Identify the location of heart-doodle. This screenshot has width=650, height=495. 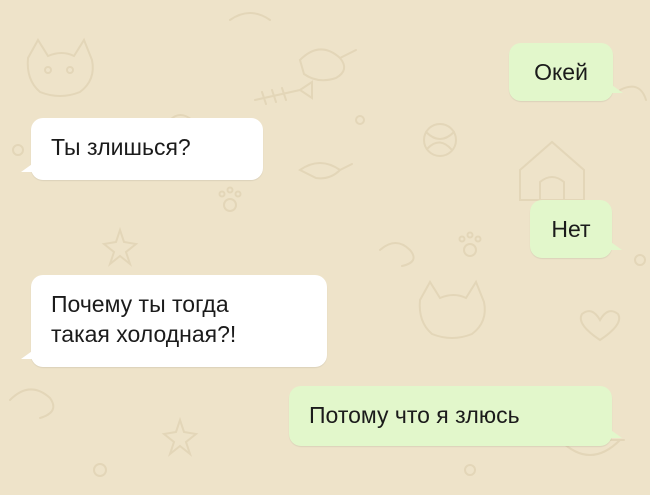
(600, 326).